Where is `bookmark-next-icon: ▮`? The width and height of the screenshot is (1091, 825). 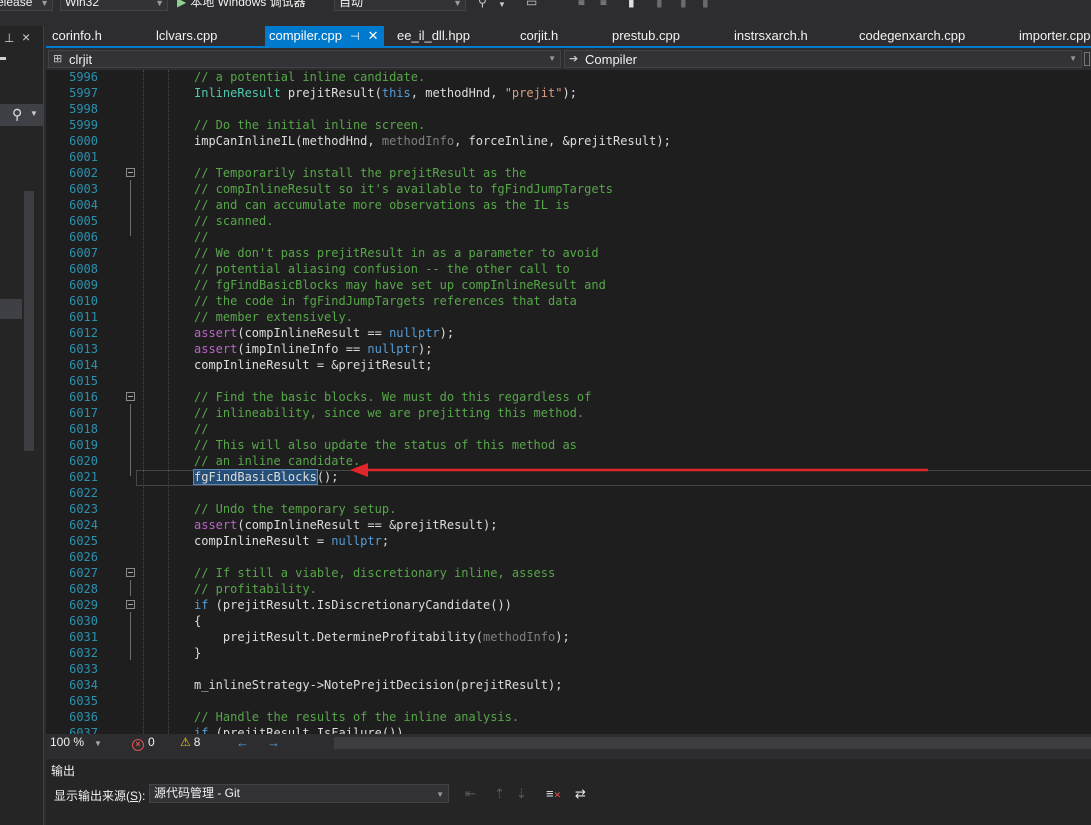 bookmark-next-icon: ▮ is located at coordinates (683, 4).